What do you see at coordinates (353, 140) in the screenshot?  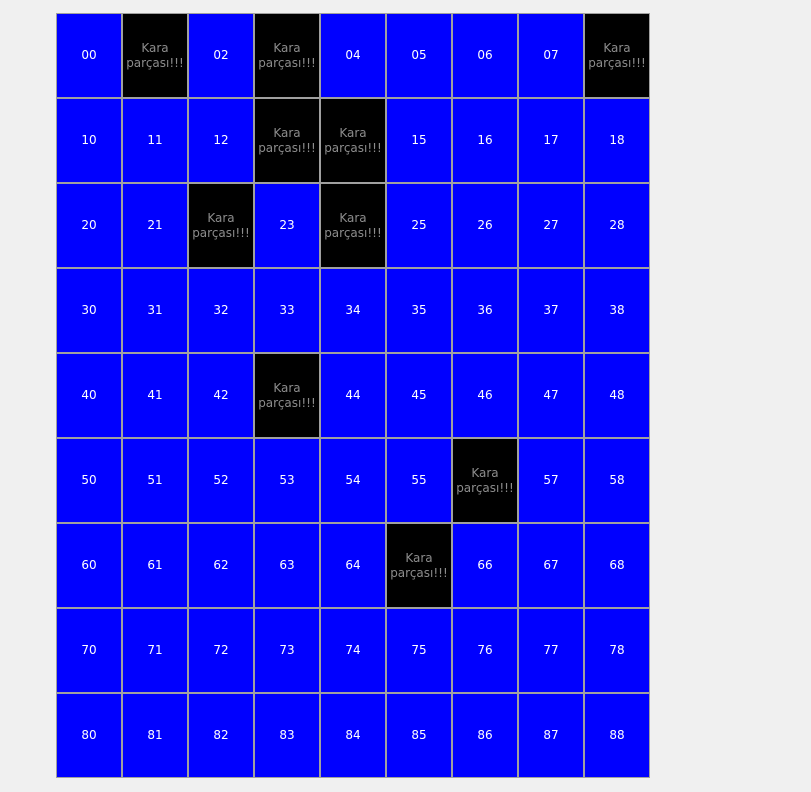 I see `land-cell-14: Kara parçası!!!` at bounding box center [353, 140].